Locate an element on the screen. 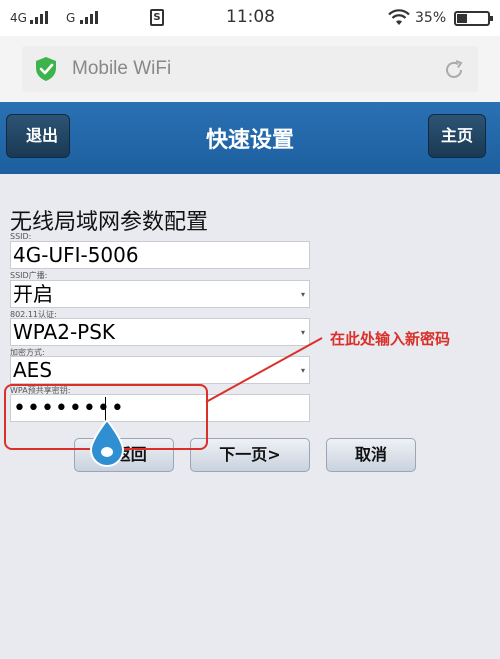  touch-drop-icon is located at coordinates (107, 442).